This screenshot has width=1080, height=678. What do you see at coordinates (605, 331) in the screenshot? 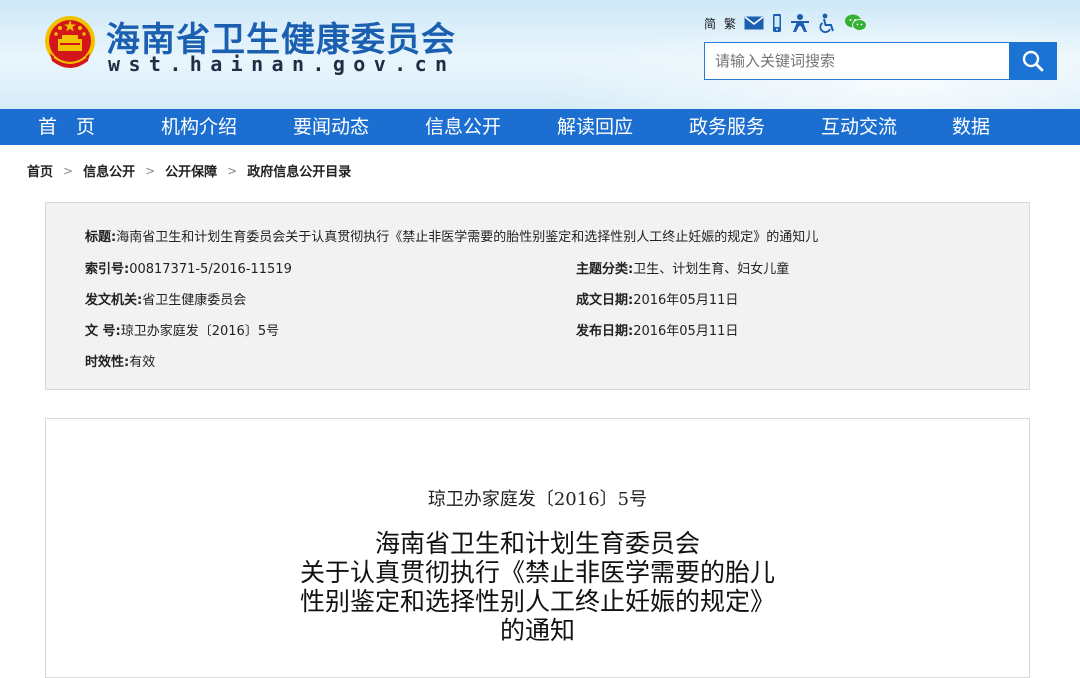
I see `meta-published-label: 发布日期:` at bounding box center [605, 331].